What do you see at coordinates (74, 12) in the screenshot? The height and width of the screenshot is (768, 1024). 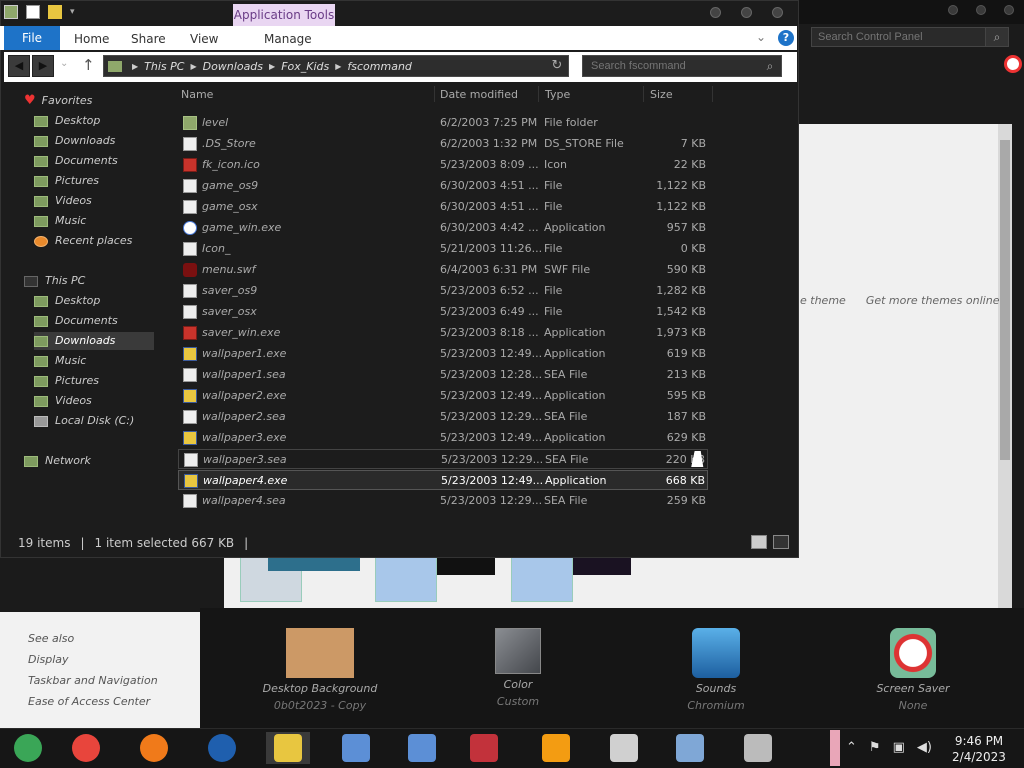 I see `chevron-down-icon: ▾` at bounding box center [74, 12].